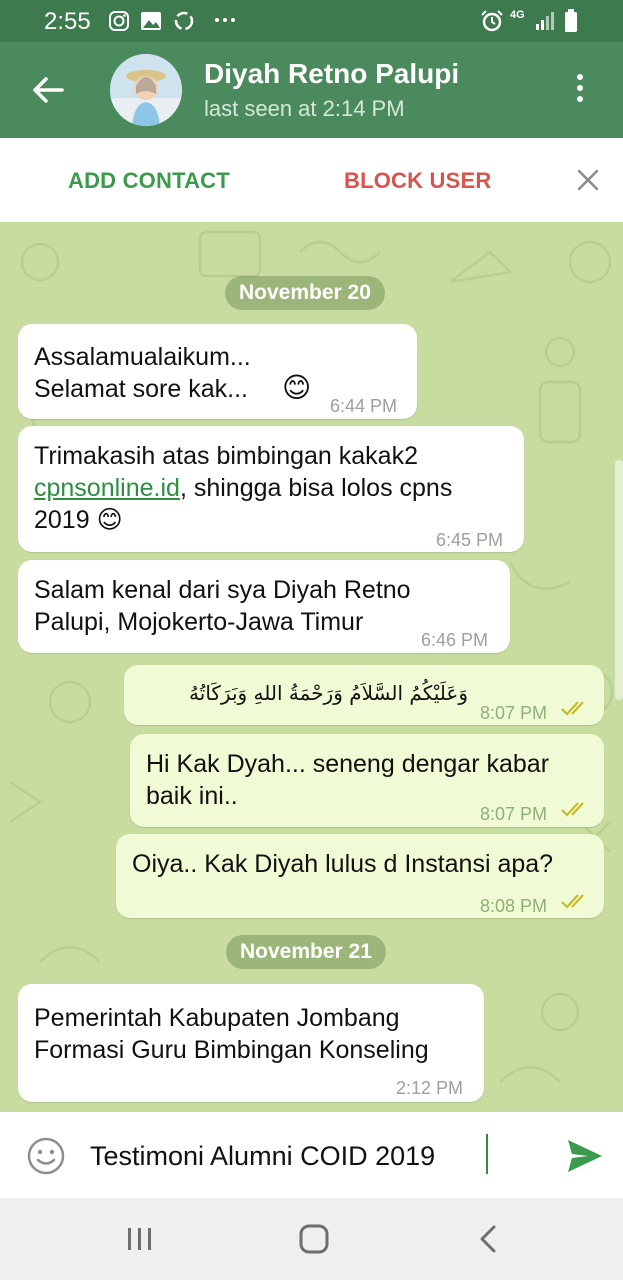 Image resolution: width=623 pixels, height=1280 pixels. I want to click on avatar, so click(146, 90).